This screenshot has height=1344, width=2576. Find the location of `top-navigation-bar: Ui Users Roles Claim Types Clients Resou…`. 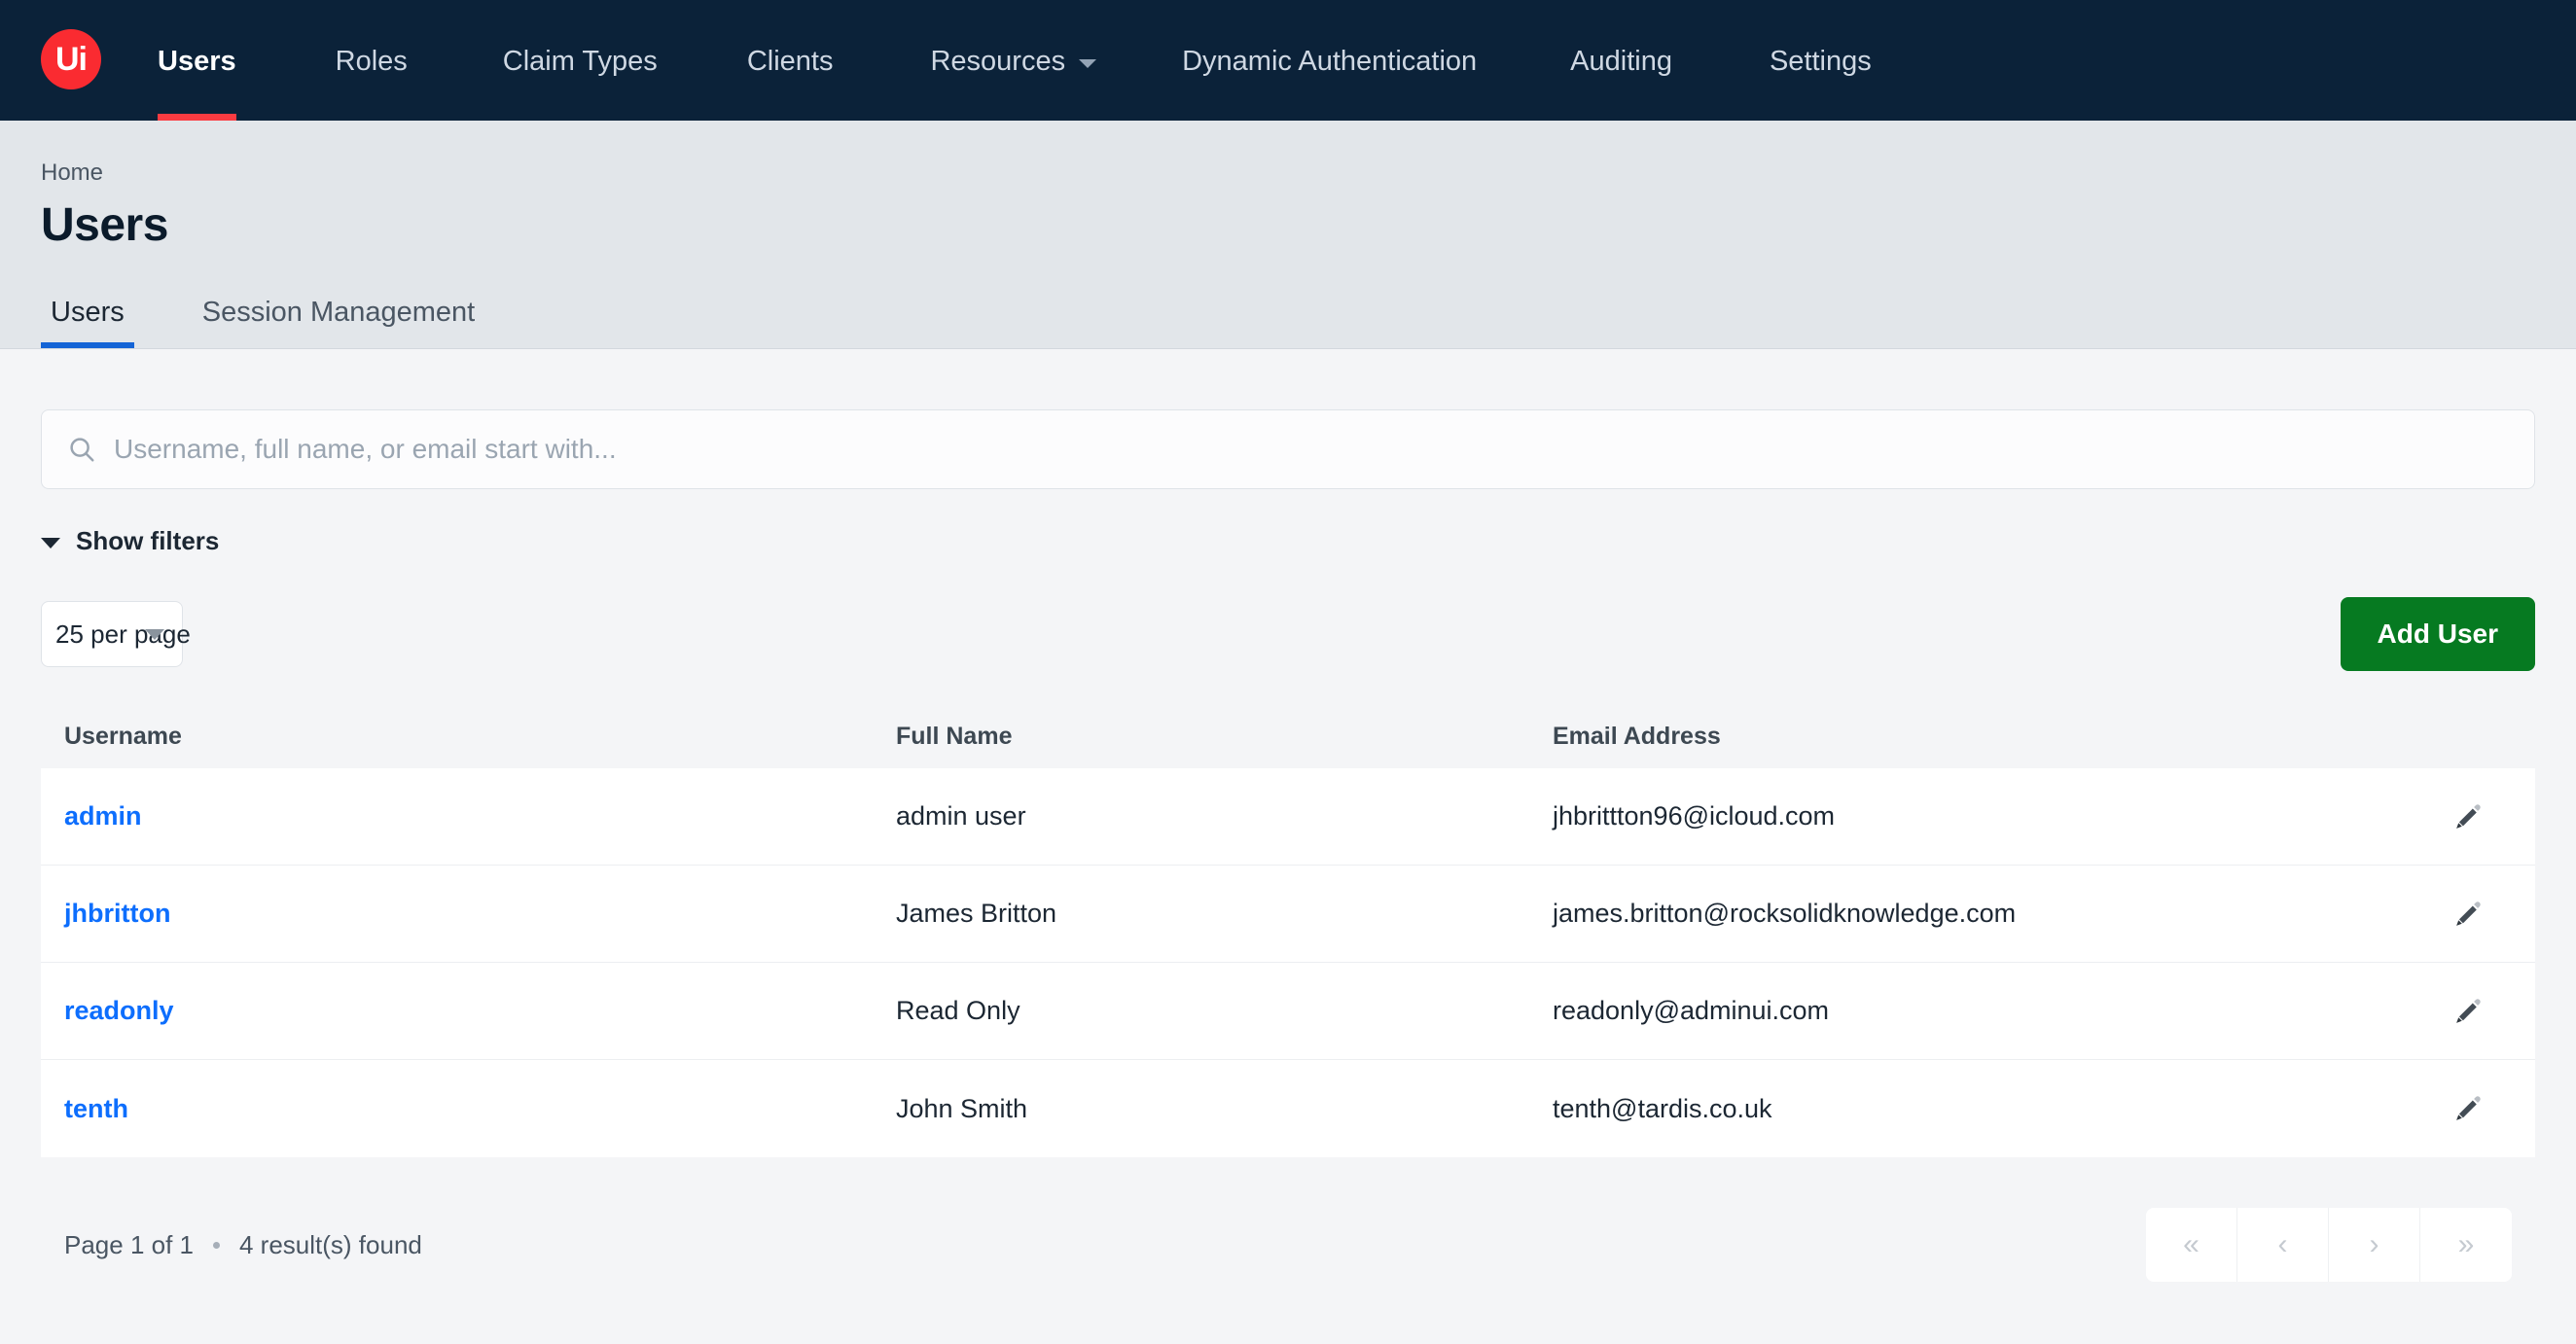

top-navigation-bar: Ui Users Roles Claim Types Clients Resou… is located at coordinates (1288, 60).